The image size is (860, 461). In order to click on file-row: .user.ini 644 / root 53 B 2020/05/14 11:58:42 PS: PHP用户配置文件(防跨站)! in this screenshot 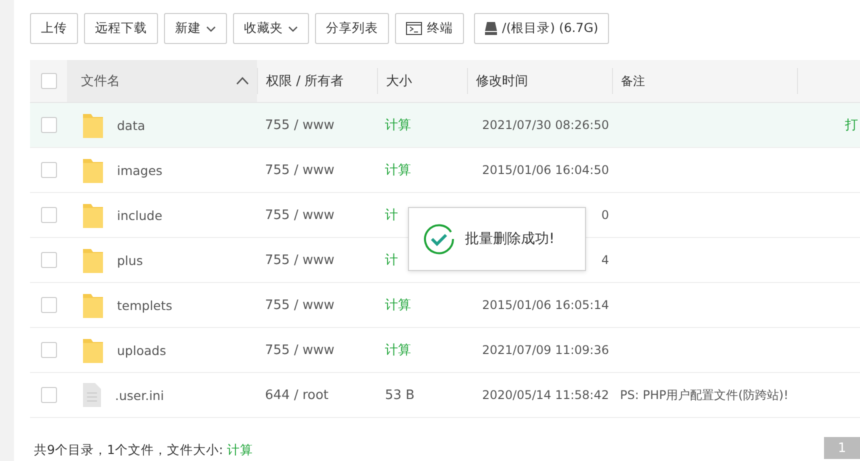, I will do `click(445, 395)`.